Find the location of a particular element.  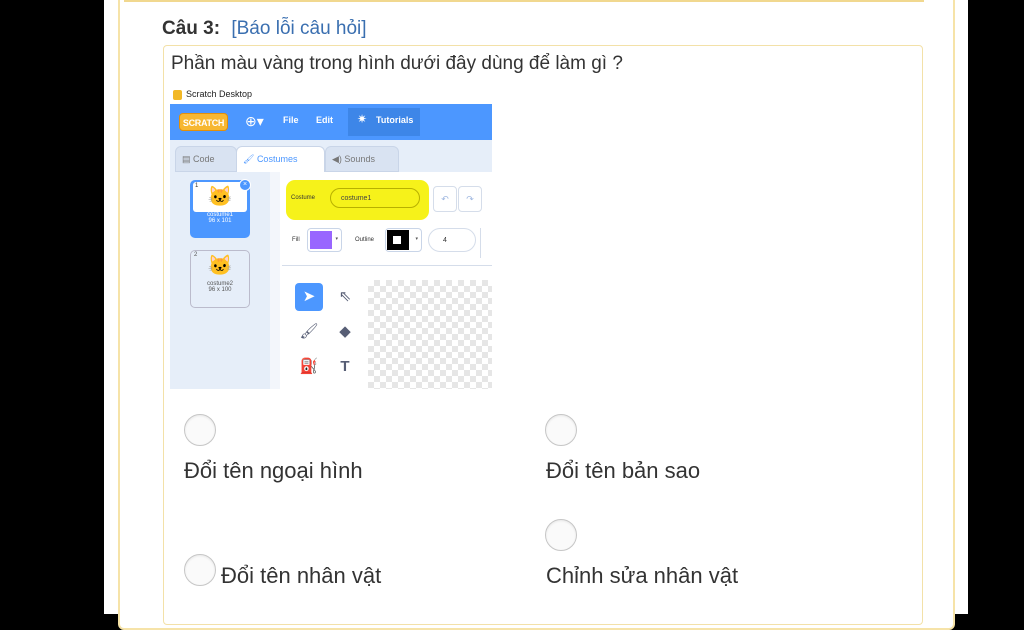

costume-label: Costume is located at coordinates (303, 198).